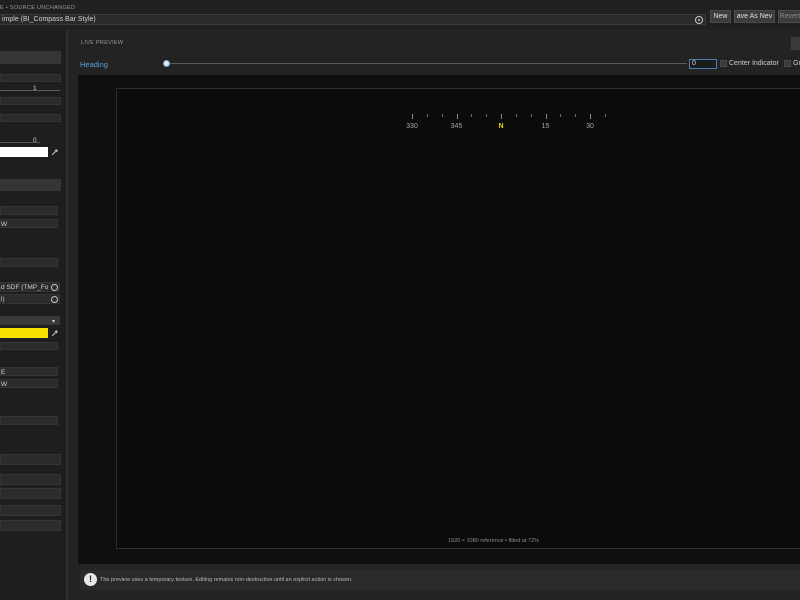  Describe the element at coordinates (35, 140) in the screenshot. I see `field-value-2: 0` at that location.